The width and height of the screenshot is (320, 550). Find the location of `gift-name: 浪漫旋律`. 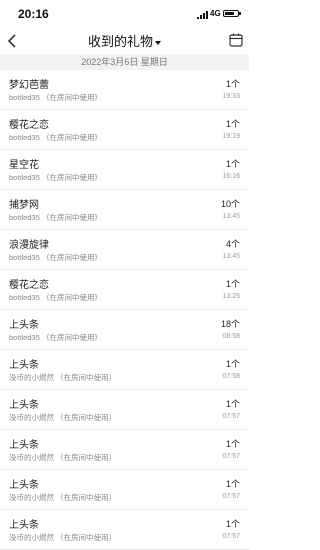

gift-name: 浪漫旋律 is located at coordinates (29, 245).